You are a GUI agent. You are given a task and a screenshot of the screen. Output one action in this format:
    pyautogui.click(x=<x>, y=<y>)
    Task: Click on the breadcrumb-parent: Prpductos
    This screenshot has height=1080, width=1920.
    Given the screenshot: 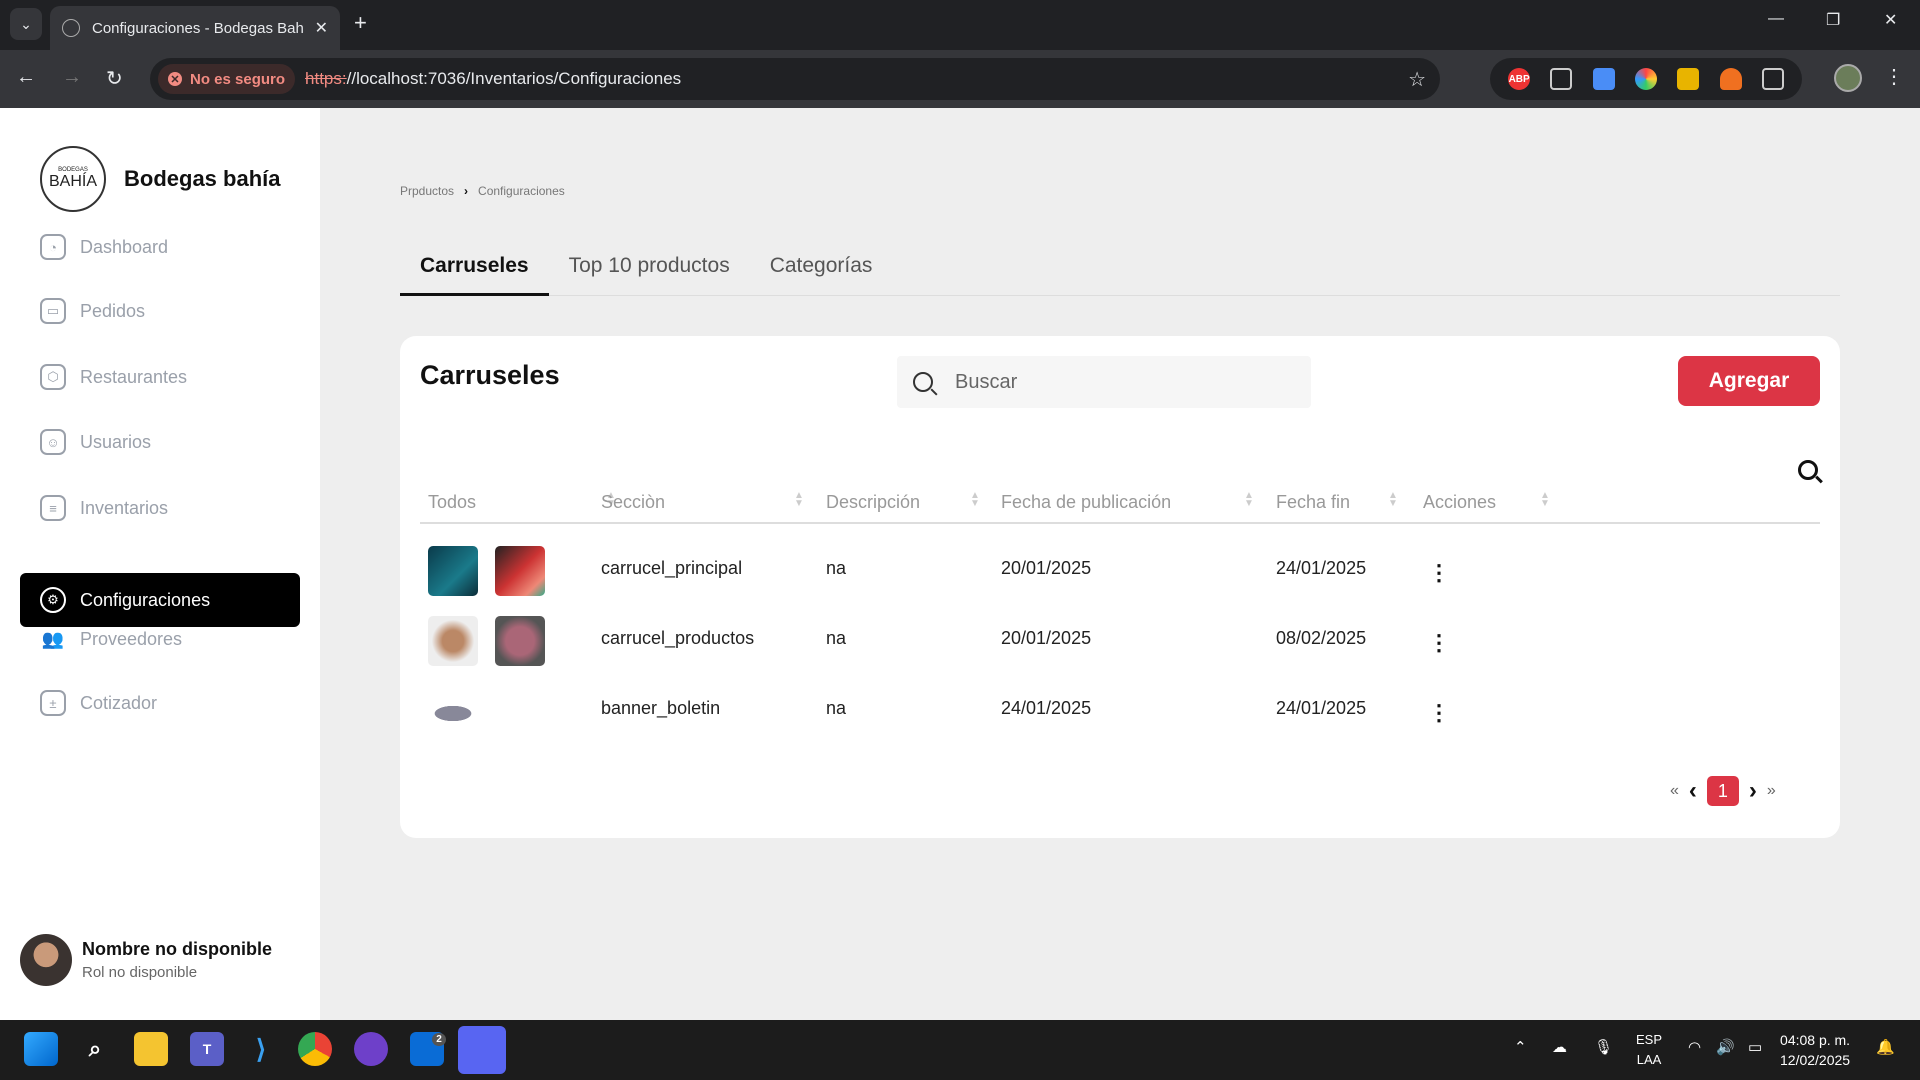 What is the action you would take?
    pyautogui.click(x=427, y=191)
    